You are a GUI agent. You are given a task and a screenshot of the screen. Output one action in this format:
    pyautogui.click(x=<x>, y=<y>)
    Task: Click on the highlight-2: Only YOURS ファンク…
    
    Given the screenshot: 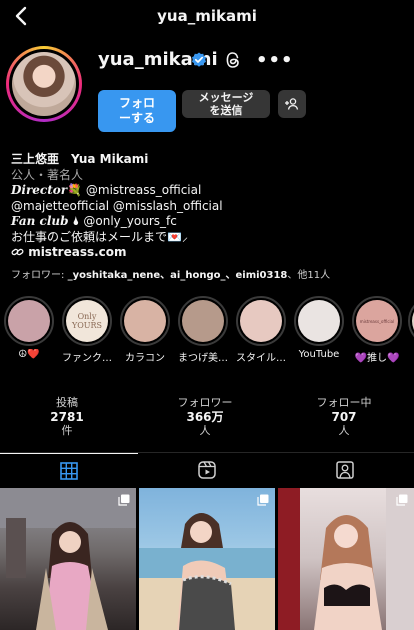 What is the action you would take?
    pyautogui.click(x=87, y=330)
    